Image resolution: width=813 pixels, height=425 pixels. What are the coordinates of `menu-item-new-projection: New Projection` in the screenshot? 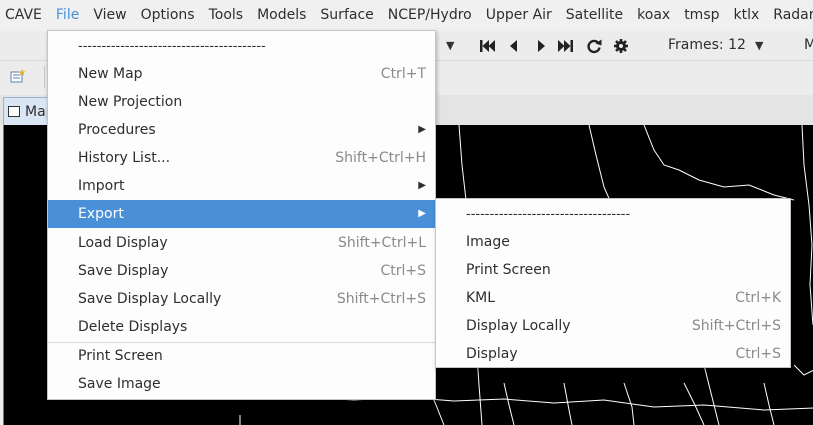 It's located at (241, 102).